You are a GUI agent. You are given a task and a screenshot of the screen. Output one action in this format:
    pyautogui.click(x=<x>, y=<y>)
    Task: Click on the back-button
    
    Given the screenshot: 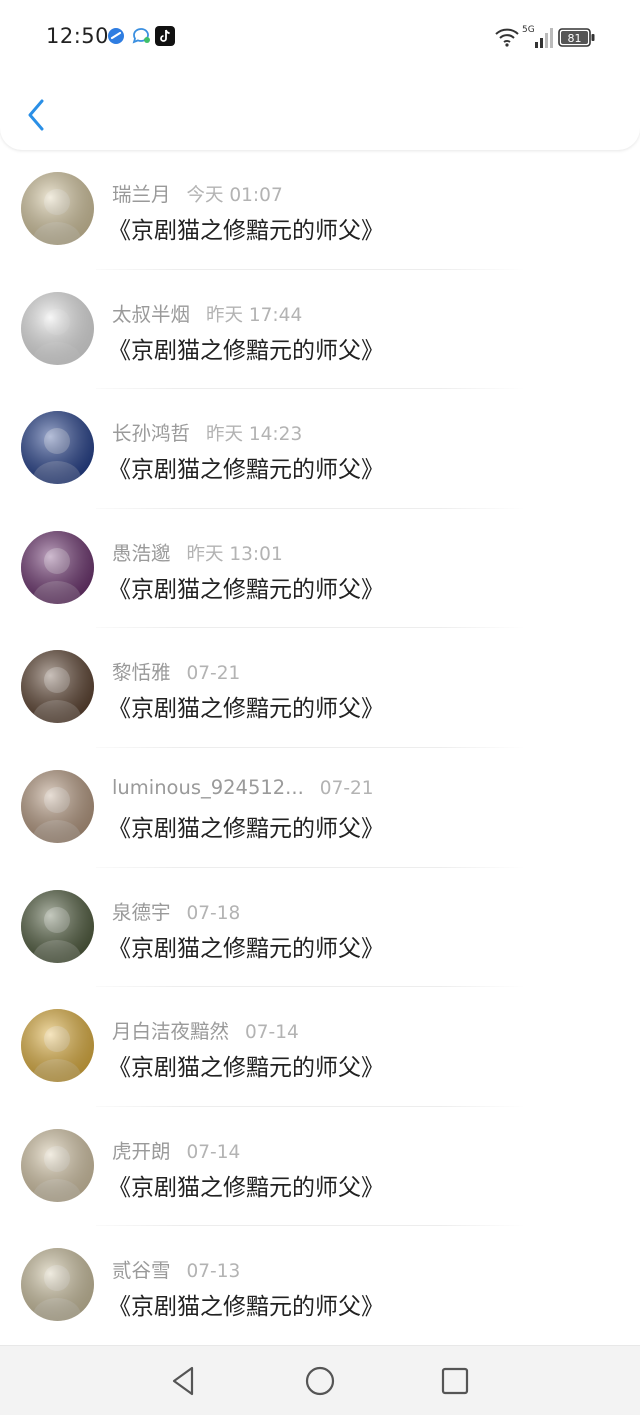 What is the action you would take?
    pyautogui.click(x=36, y=115)
    